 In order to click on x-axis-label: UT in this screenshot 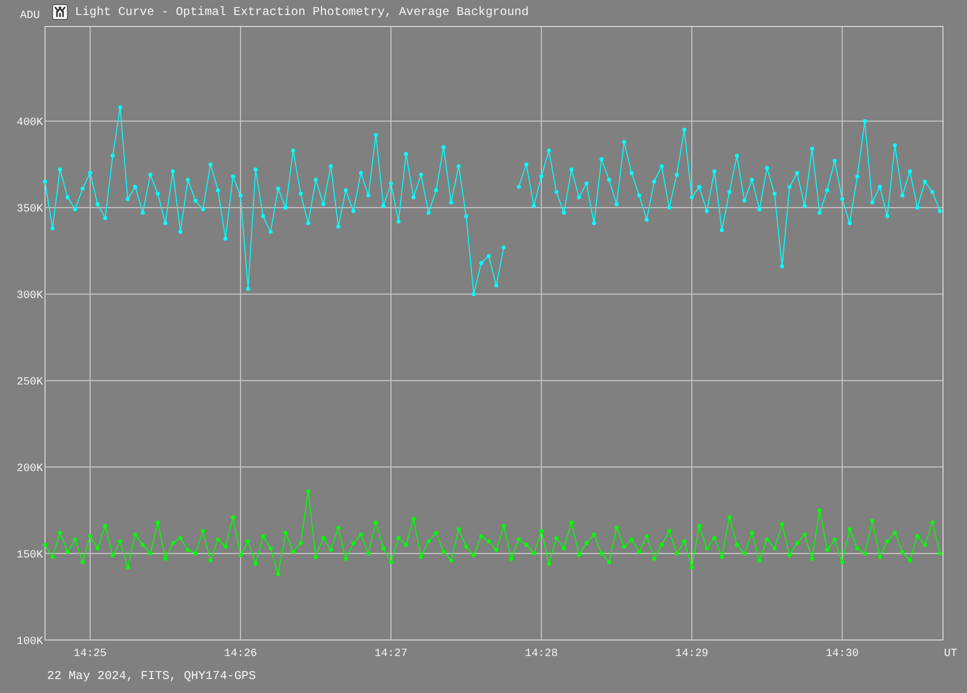, I will do `click(951, 654)`.